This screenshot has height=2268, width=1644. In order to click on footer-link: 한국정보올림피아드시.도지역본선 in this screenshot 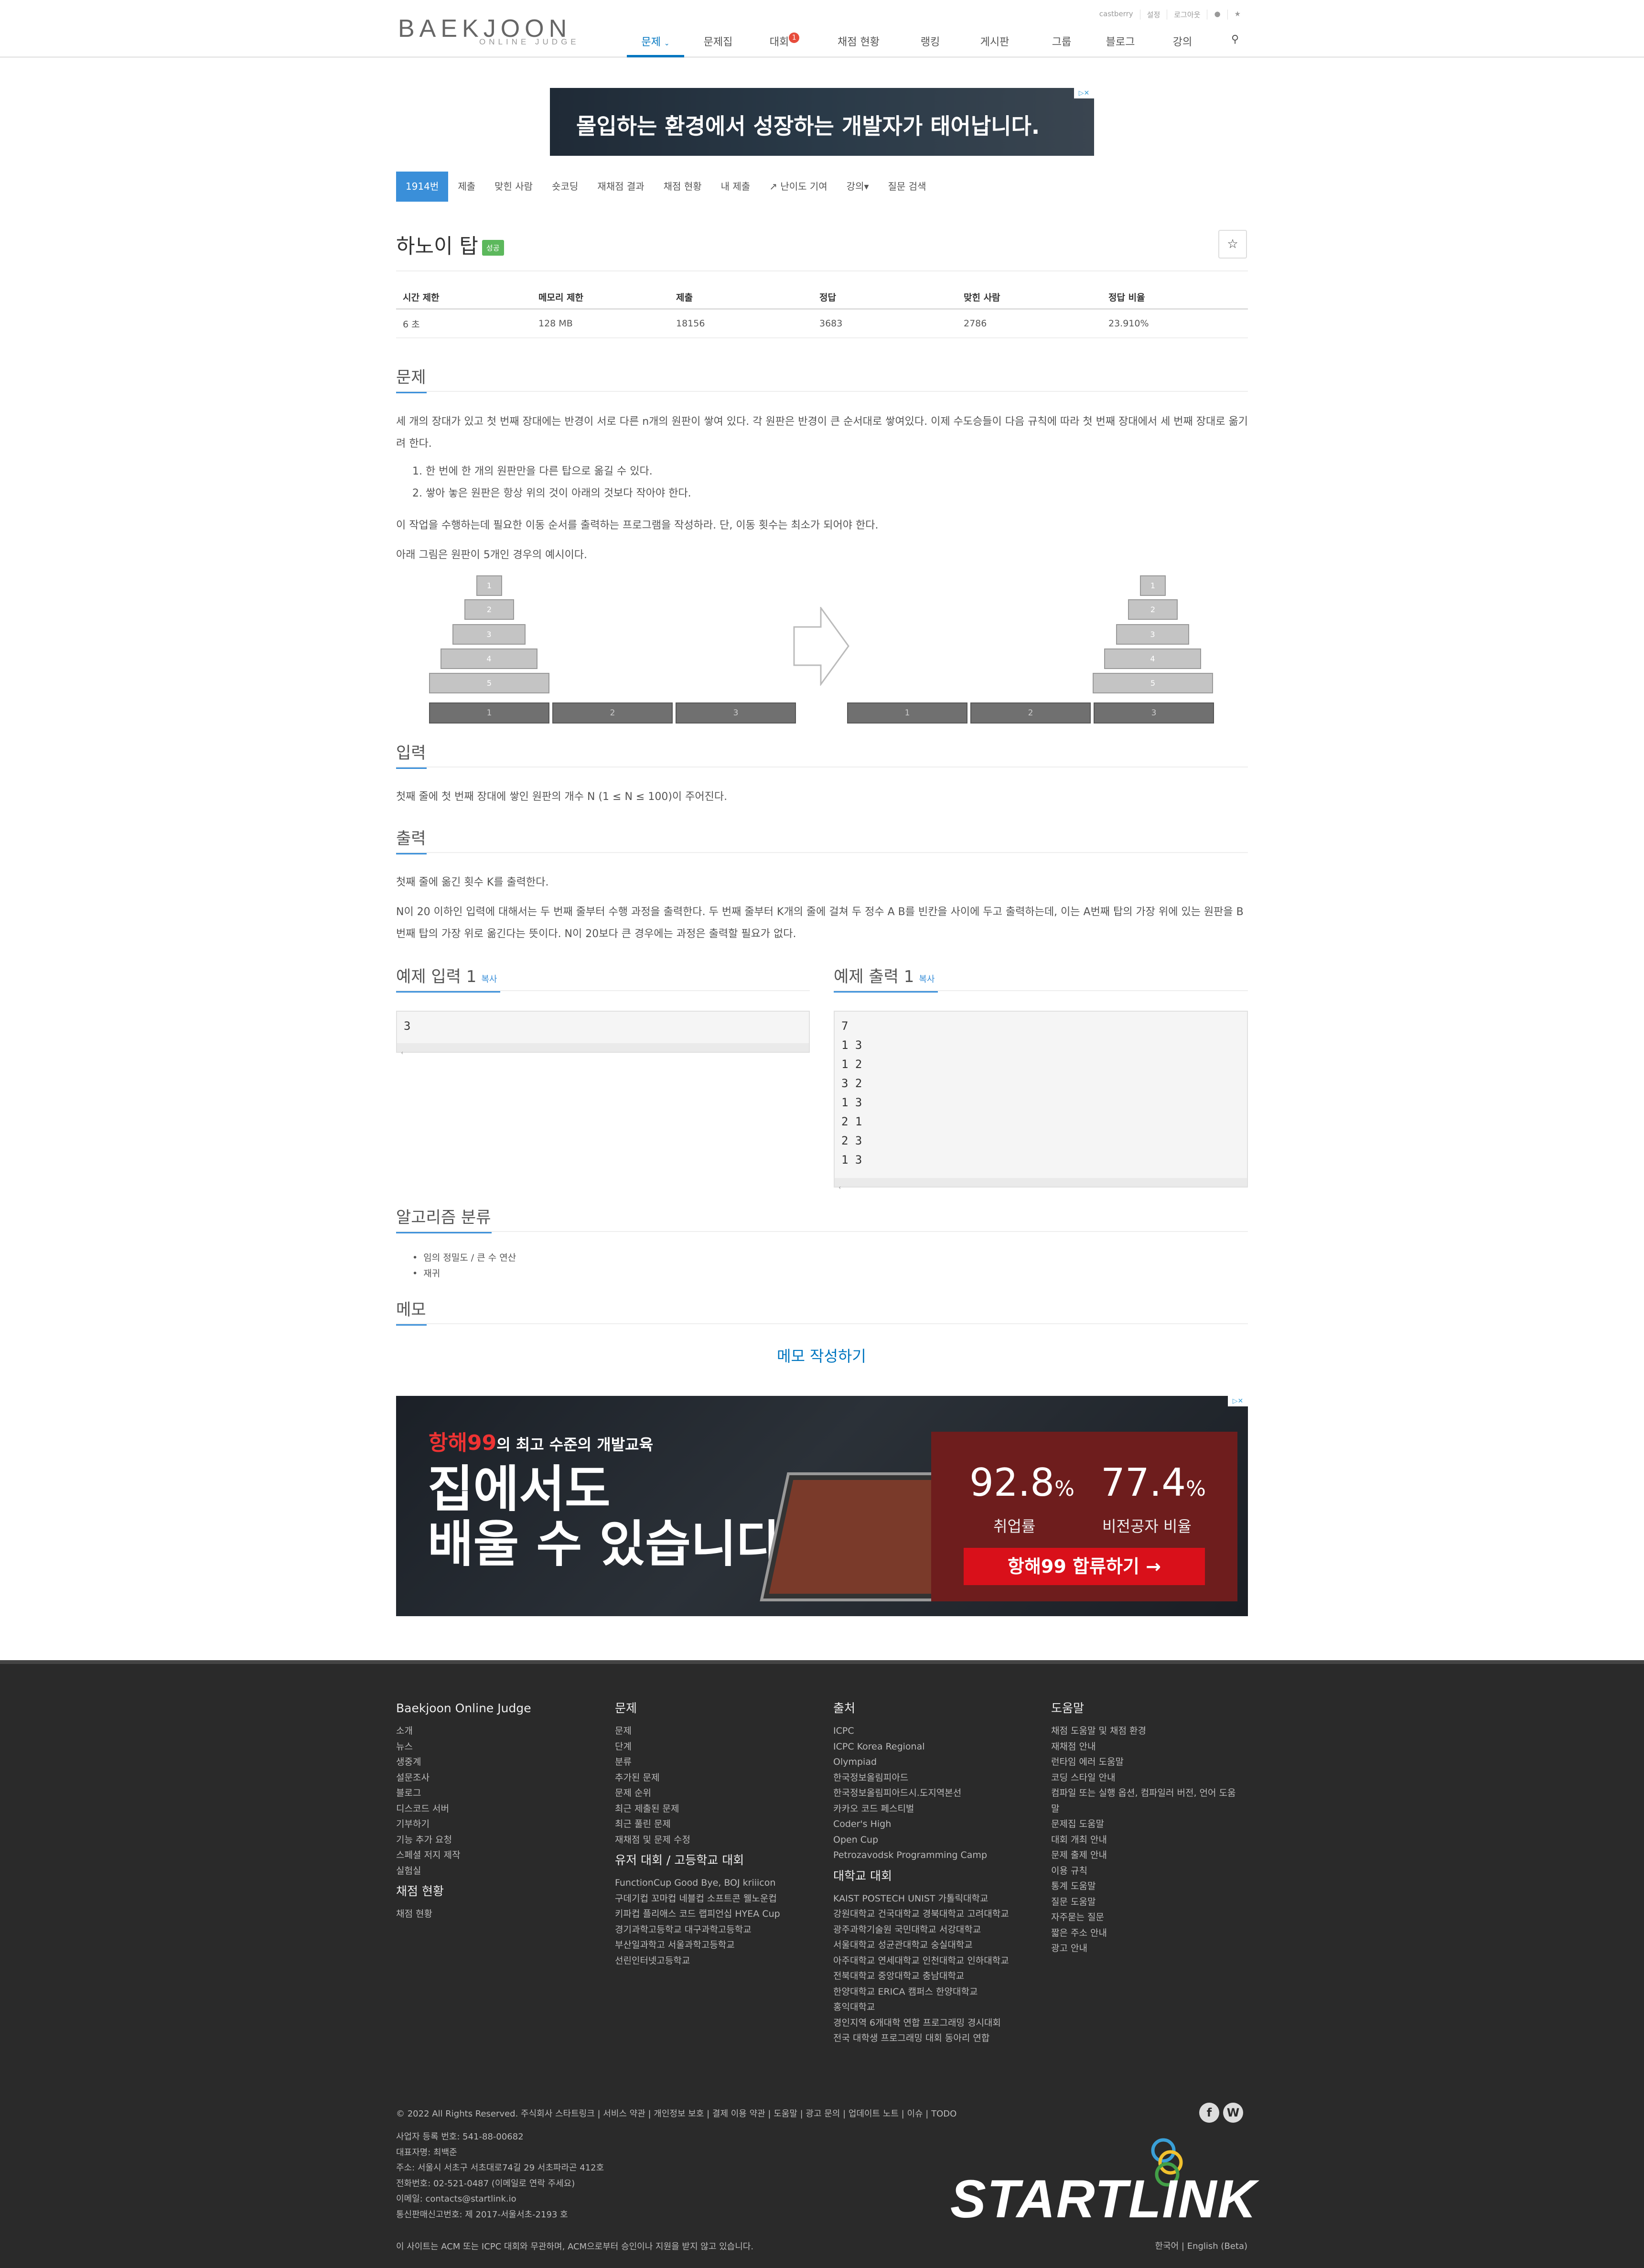, I will do `click(921, 1793)`.